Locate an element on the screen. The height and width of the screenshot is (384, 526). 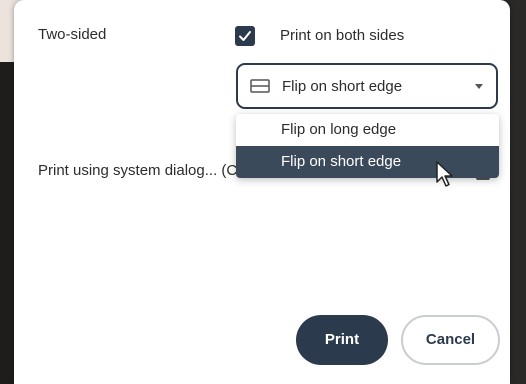
print-both-sides-checkbox is located at coordinates (245, 36).